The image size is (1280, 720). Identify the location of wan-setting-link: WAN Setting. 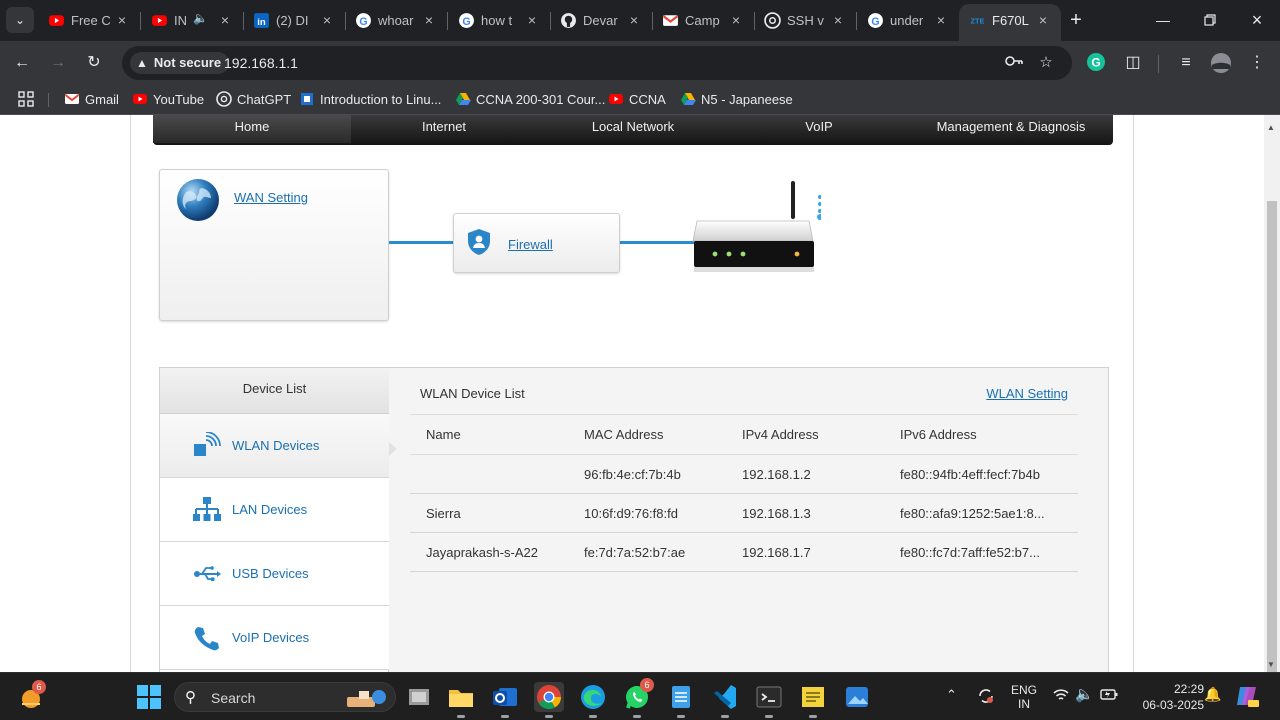
(271, 197).